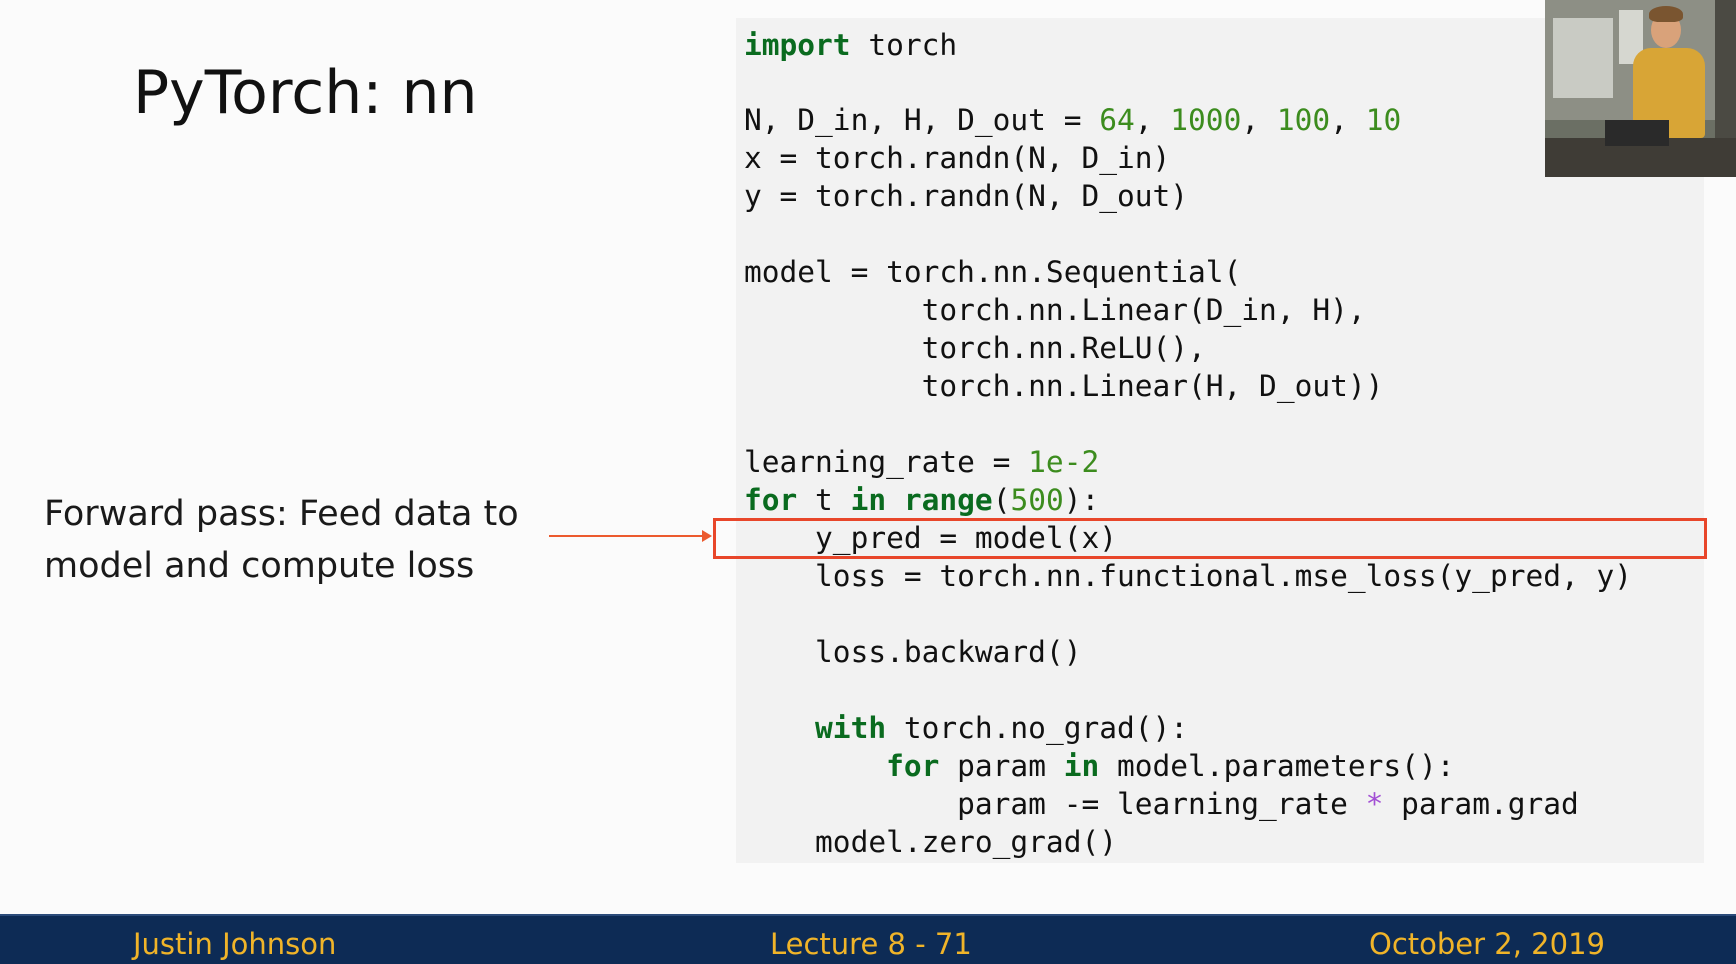  I want to click on code-text: param -= learning_rate, so click(1055, 804).